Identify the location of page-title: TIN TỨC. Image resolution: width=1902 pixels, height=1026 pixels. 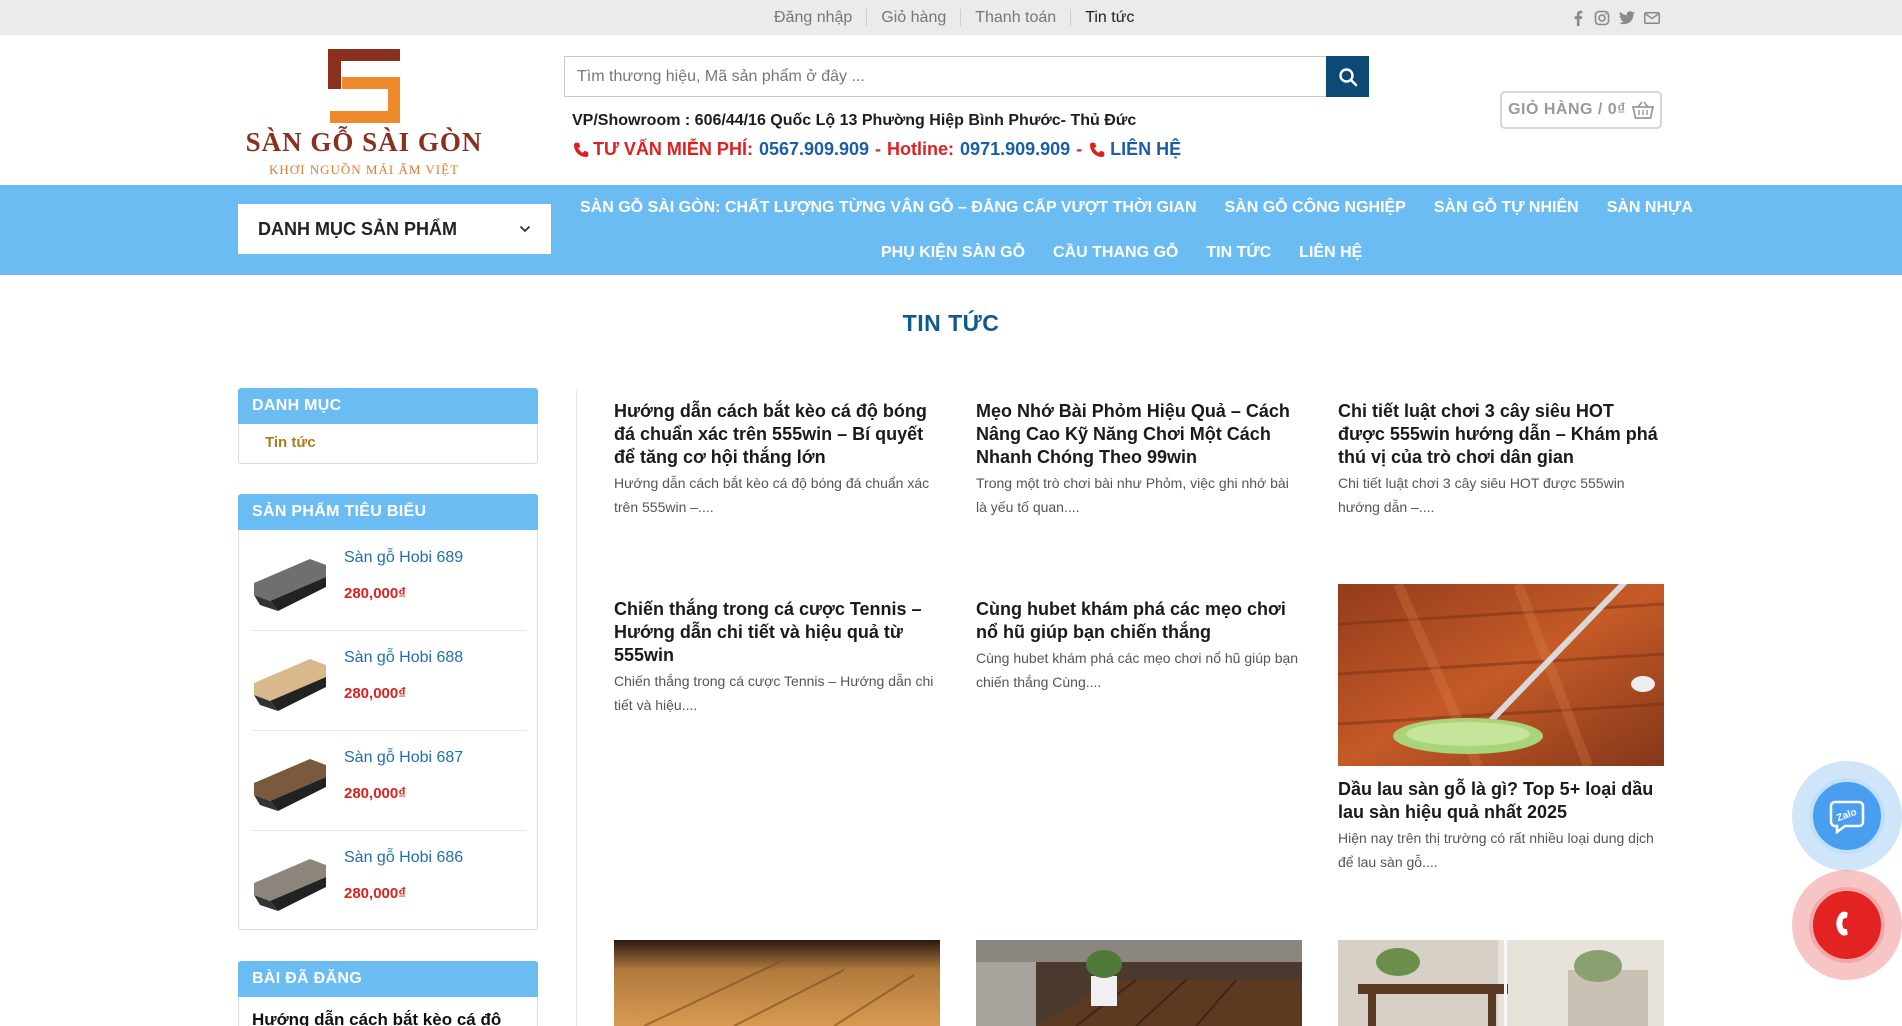
(951, 323).